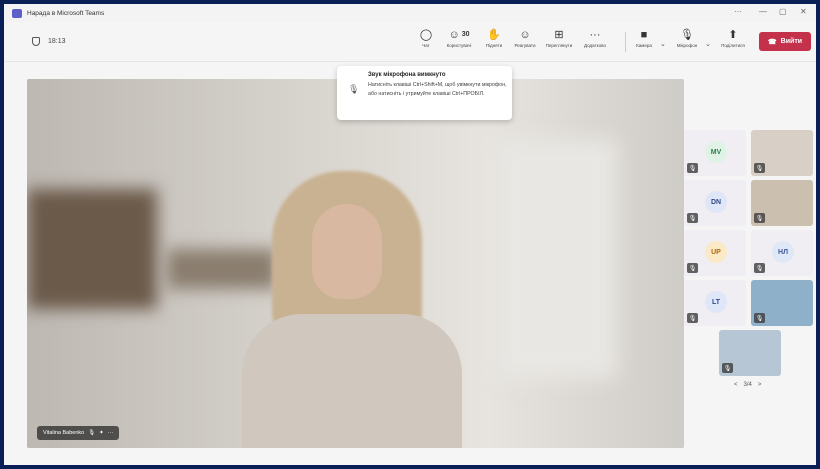 The image size is (820, 469). What do you see at coordinates (17, 13) in the screenshot?
I see `teams-logo-icon` at bounding box center [17, 13].